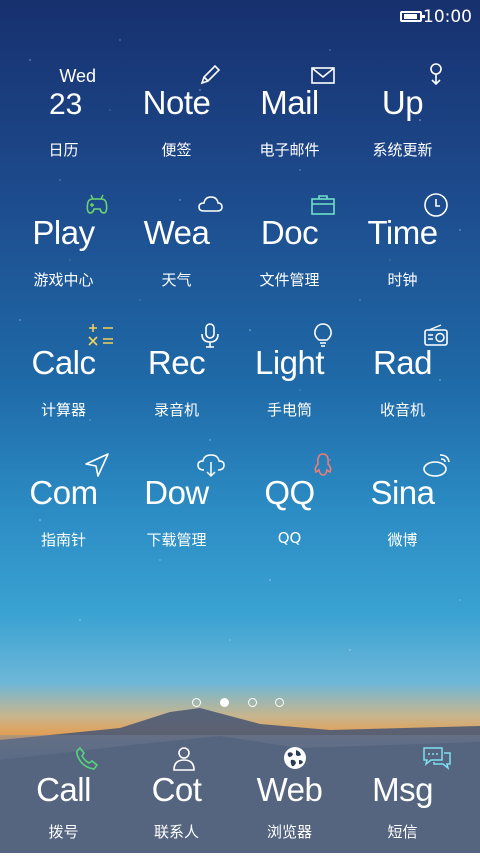 This screenshot has width=480, height=865. Describe the element at coordinates (289, 789) in the screenshot. I see `app-abbr: Web` at that location.